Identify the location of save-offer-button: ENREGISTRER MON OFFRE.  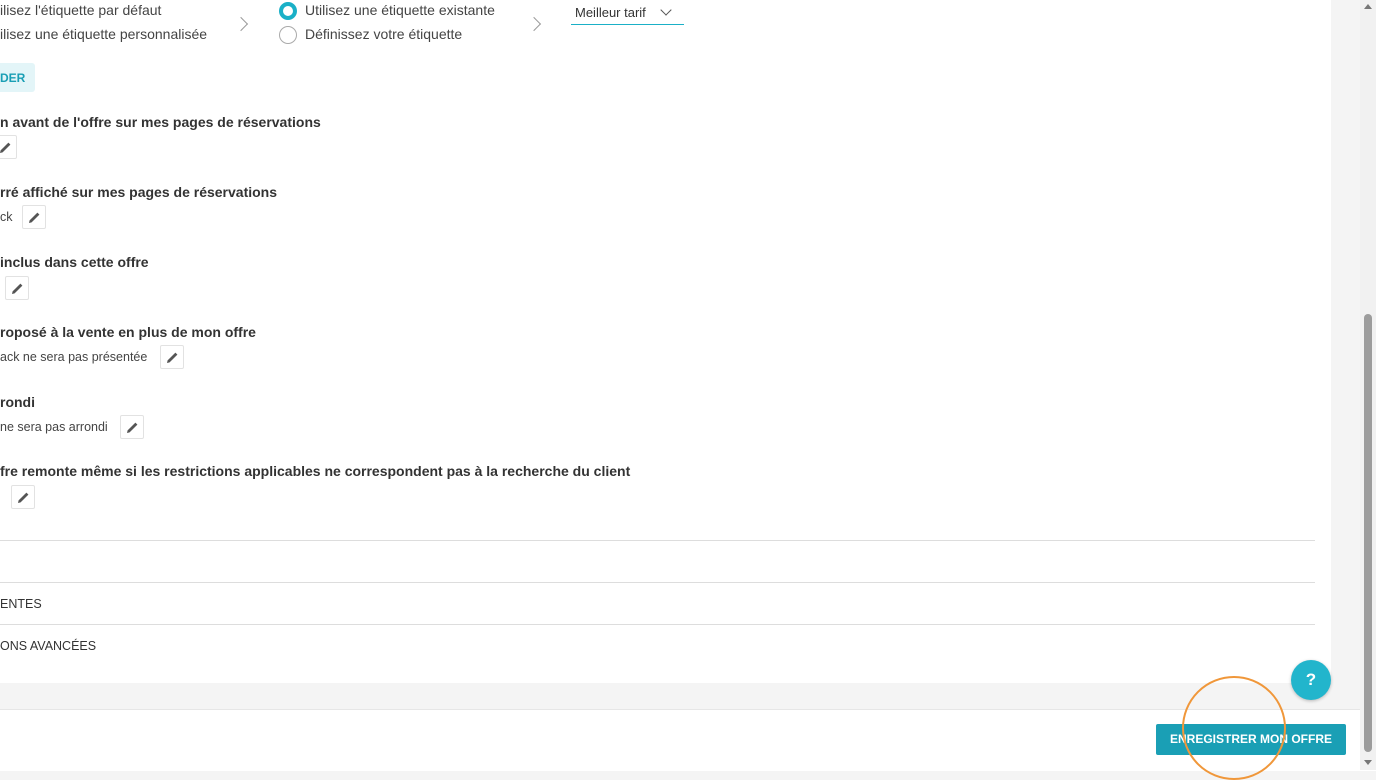
(1251, 739).